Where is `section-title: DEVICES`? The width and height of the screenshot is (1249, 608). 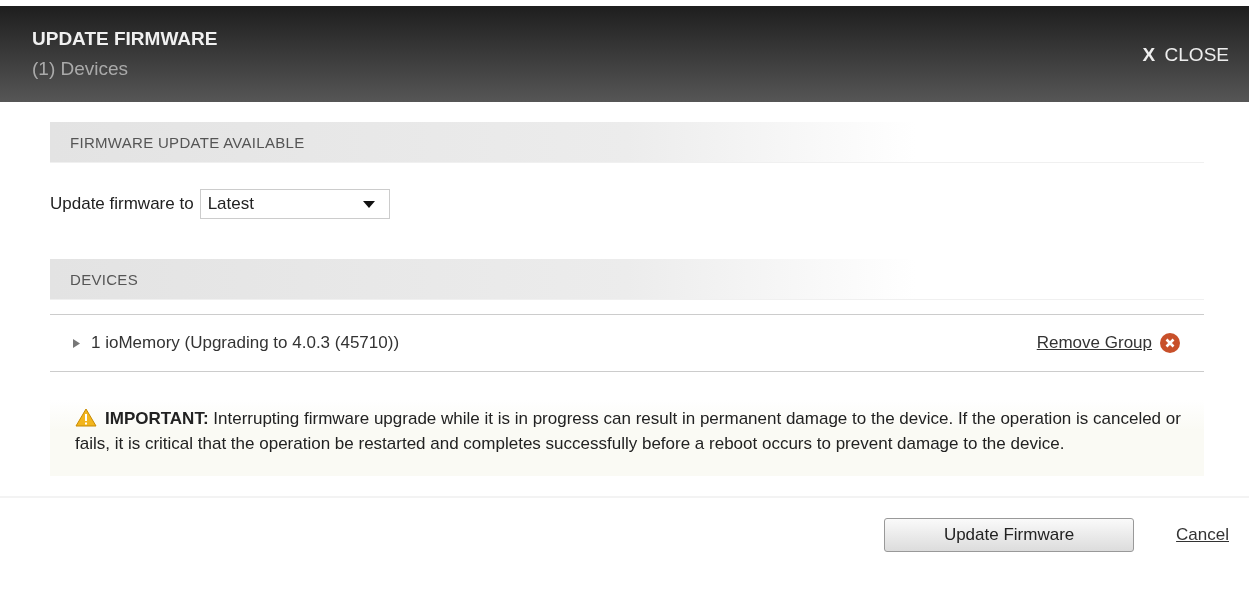
section-title: DEVICES is located at coordinates (104, 279).